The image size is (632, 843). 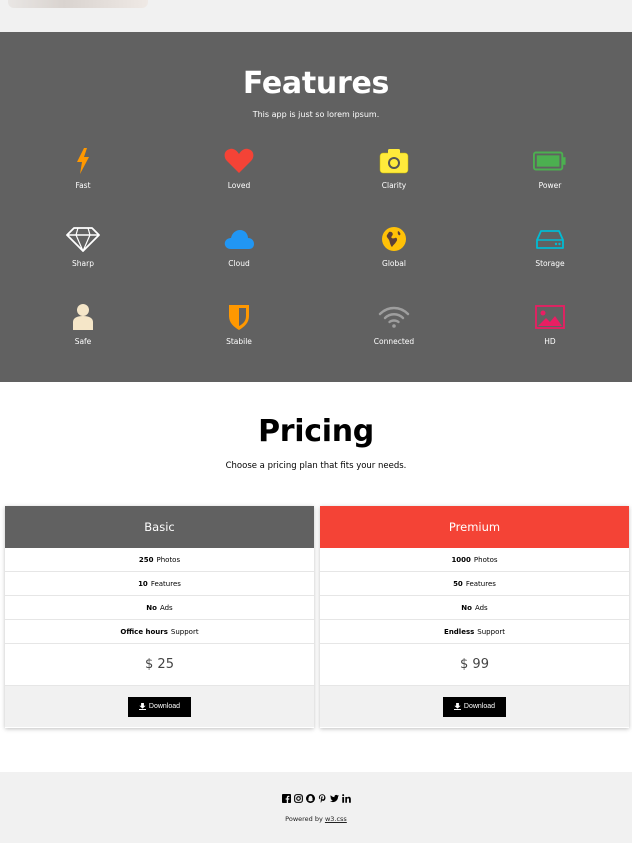 I want to click on feature-label: Stabile, so click(x=239, y=341).